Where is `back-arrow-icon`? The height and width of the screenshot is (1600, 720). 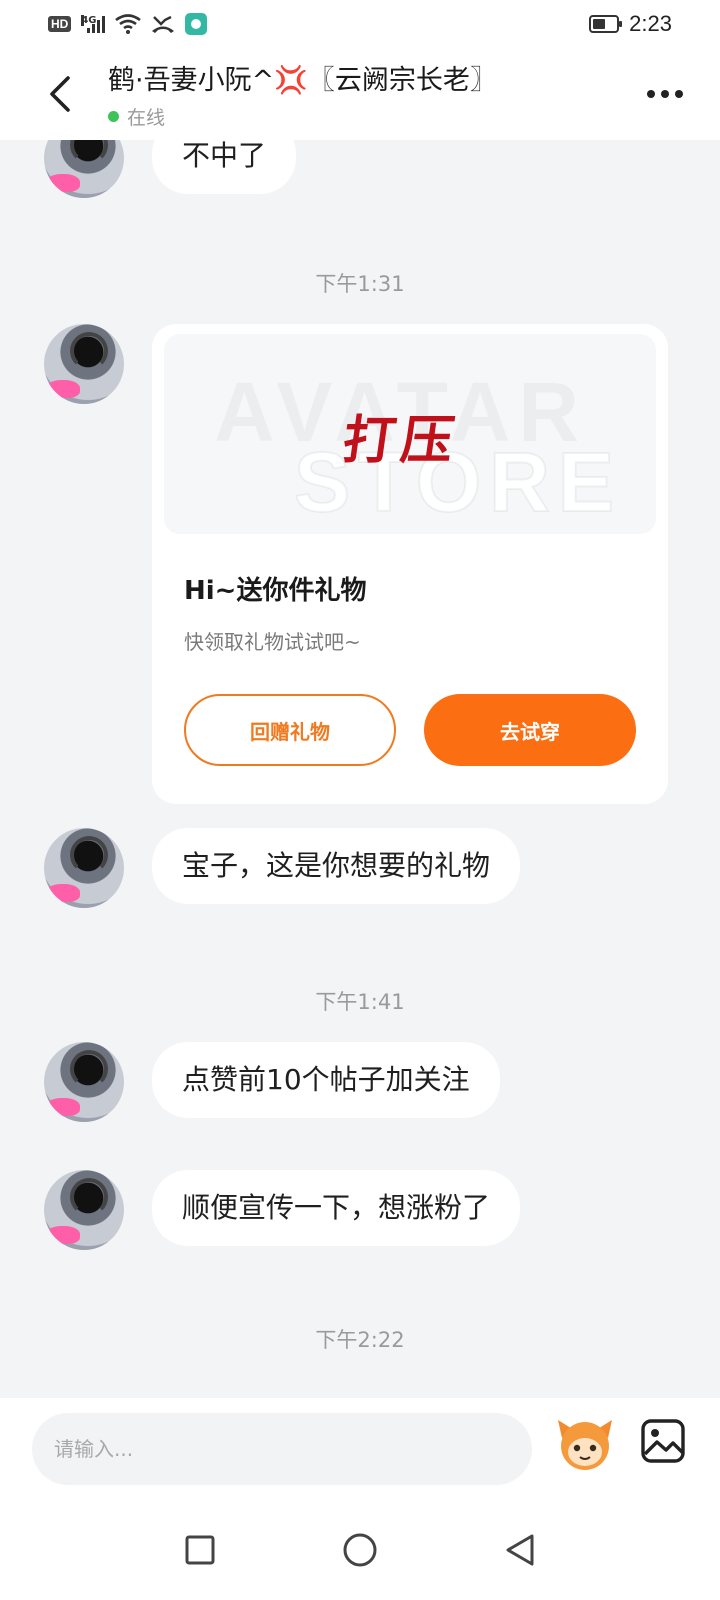 back-arrow-icon is located at coordinates (60, 94).